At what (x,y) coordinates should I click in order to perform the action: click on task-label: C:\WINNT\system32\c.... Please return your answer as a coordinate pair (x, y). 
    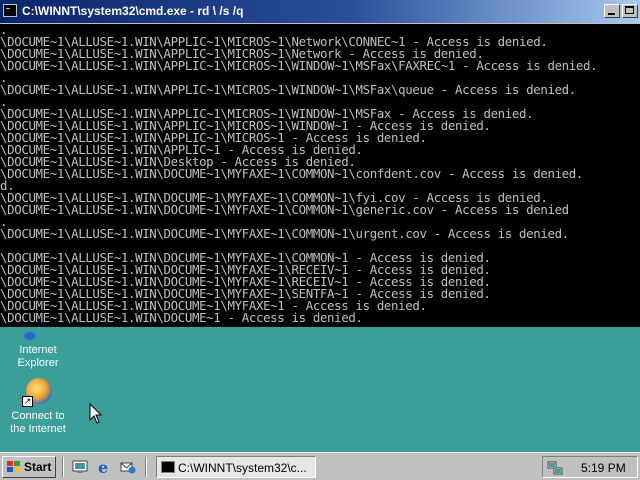
    Looking at the image, I should click on (242, 468).